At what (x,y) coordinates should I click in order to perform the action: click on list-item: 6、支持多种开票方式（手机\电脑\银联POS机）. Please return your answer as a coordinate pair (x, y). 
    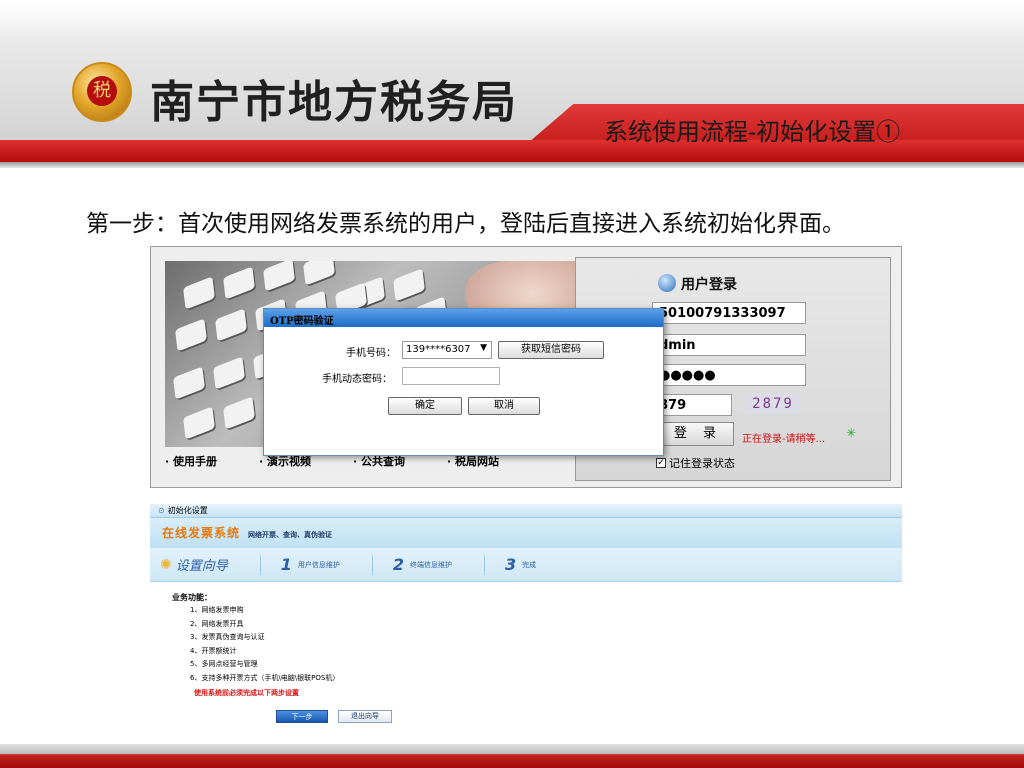
    Looking at the image, I should click on (265, 677).